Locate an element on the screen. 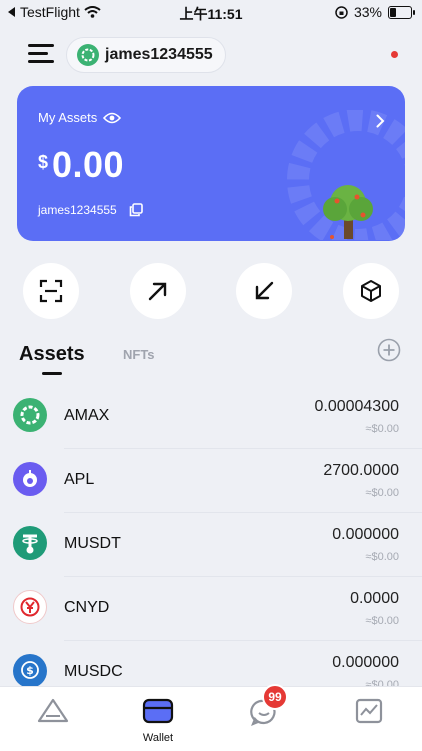  scan-button is located at coordinates (51, 291).